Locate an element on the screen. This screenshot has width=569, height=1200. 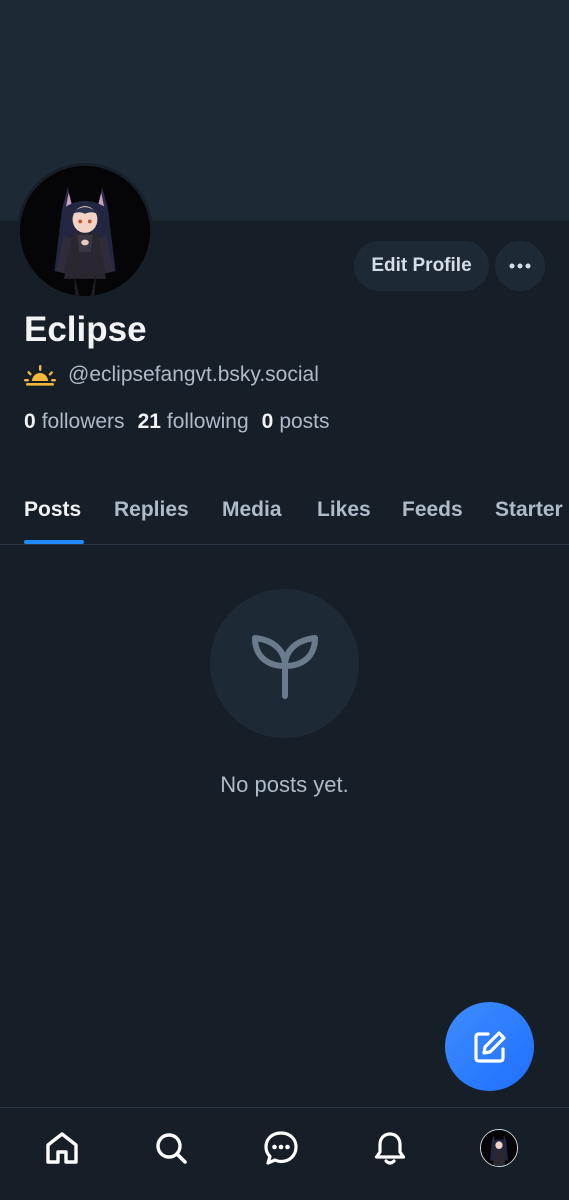
tab-feeds: Feeds is located at coordinates (432, 510).